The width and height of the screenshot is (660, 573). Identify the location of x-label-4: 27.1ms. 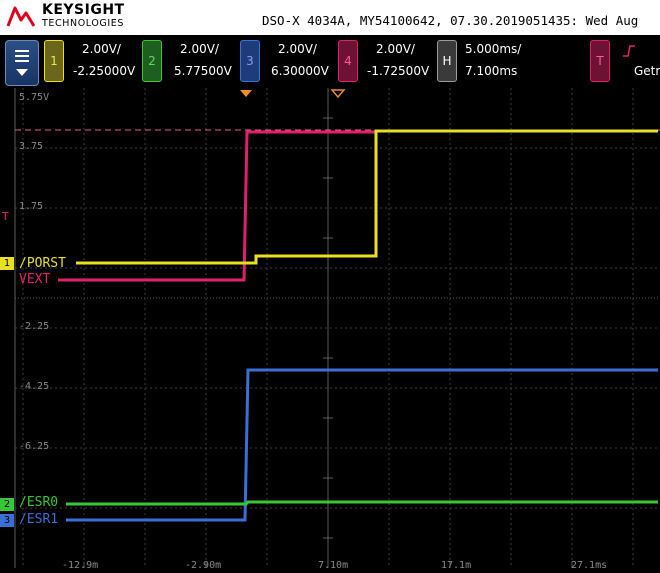
(589, 565).